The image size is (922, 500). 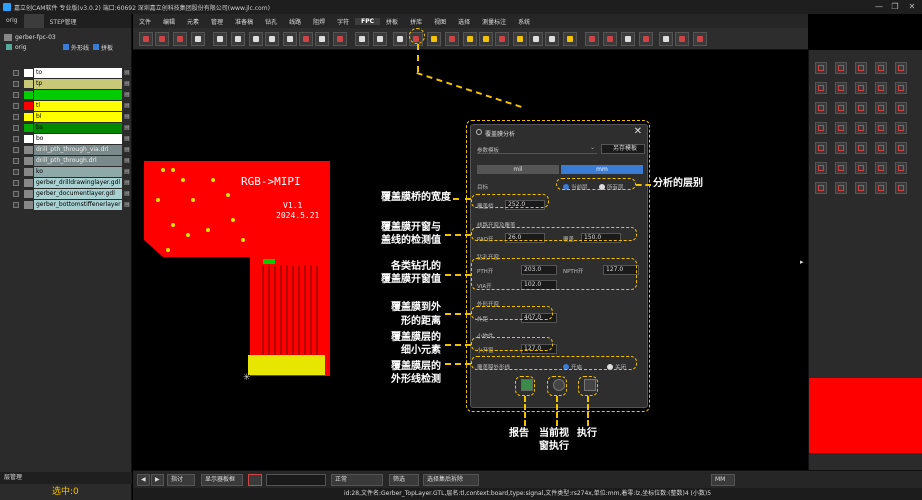 What do you see at coordinates (66, 139) in the screenshot?
I see `layer-row: bo ▤` at bounding box center [66, 139].